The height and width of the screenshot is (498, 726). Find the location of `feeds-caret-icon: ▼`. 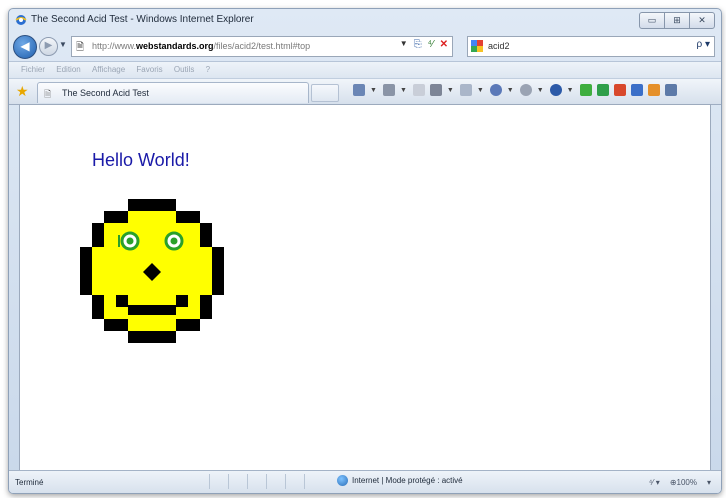

feeds-caret-icon: ▼ is located at coordinates (403, 90).